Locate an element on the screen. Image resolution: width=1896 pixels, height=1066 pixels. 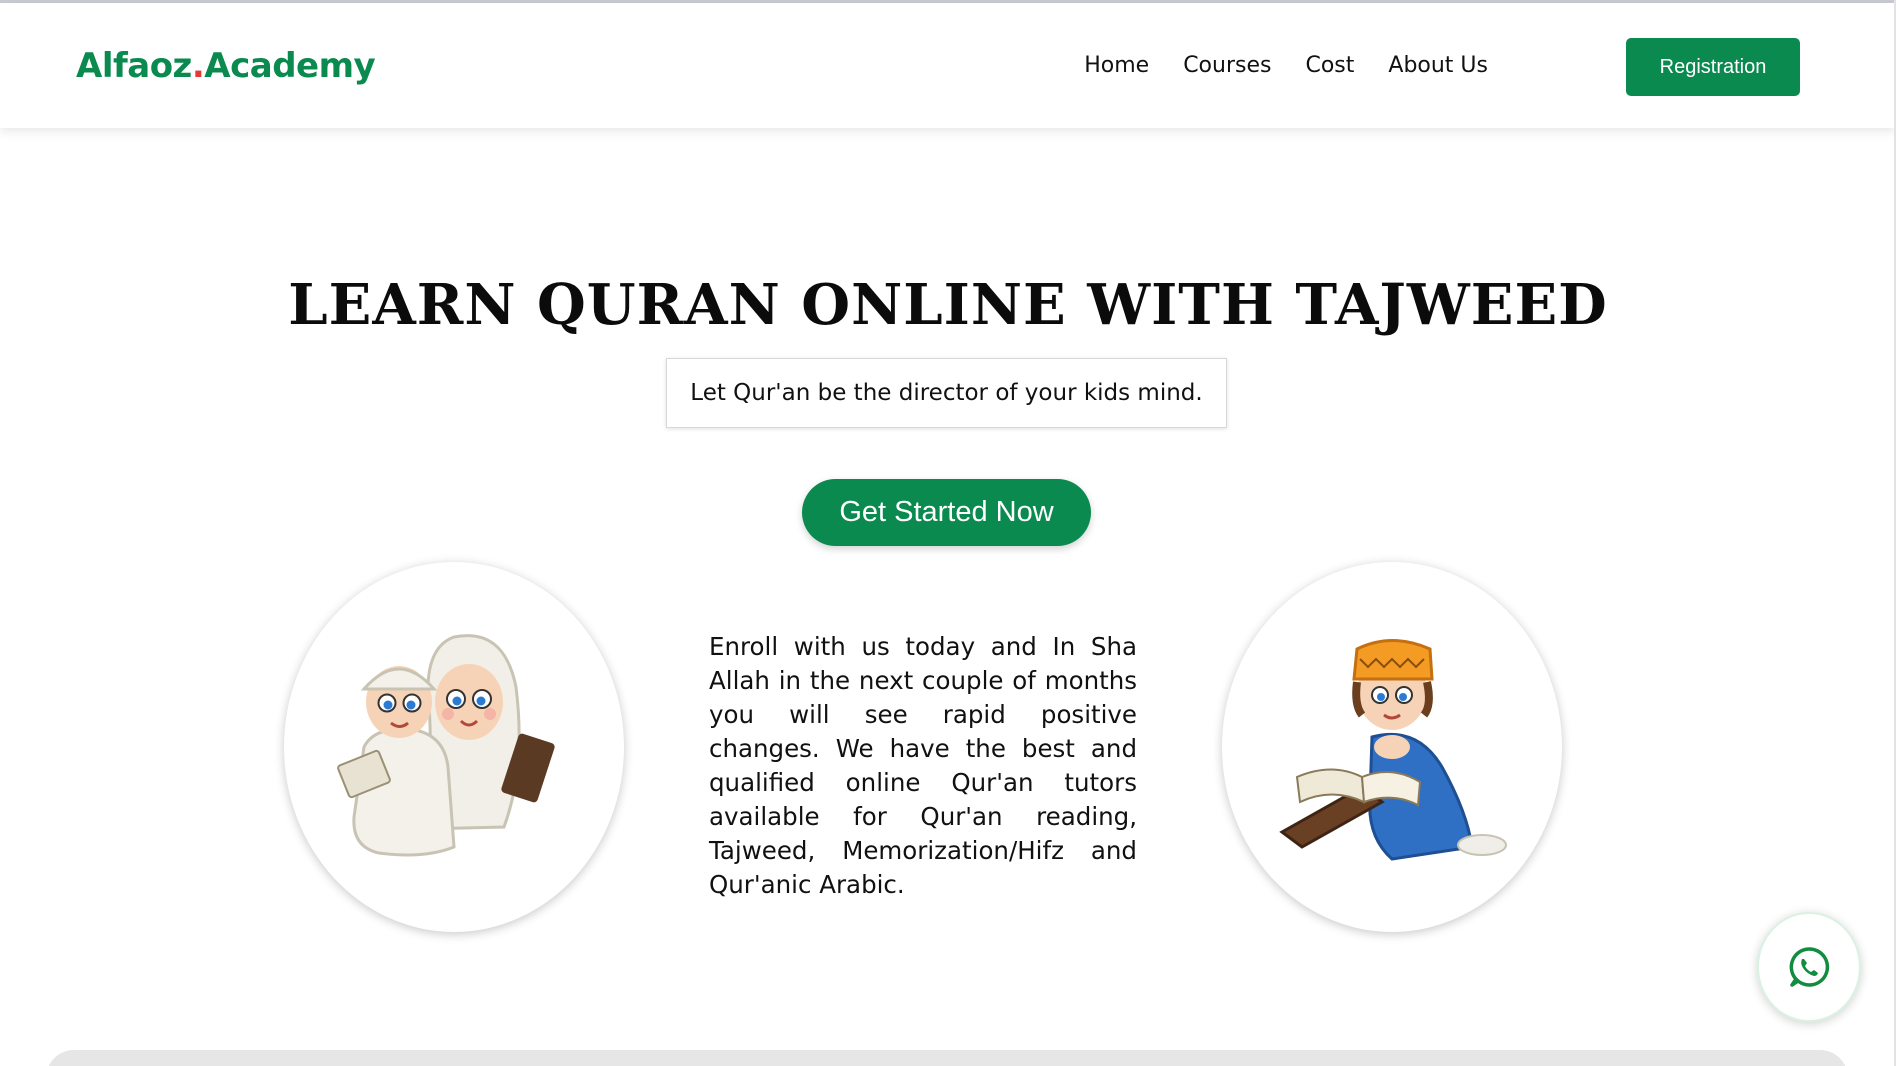
illustration-left-circle is located at coordinates (454, 747).